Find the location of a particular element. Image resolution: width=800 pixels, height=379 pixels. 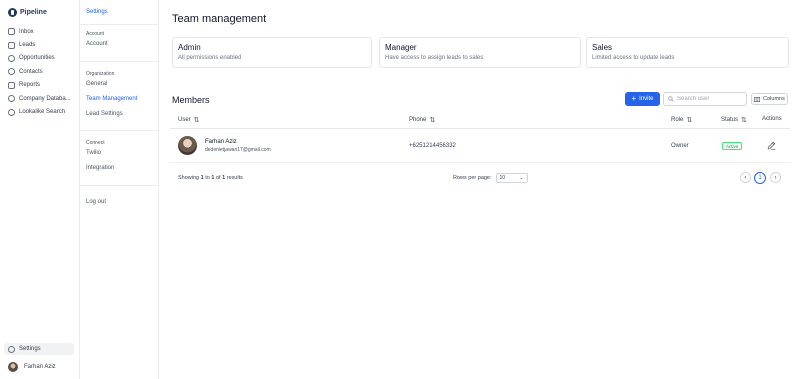

results-summary: Showing 1 to 1 of 1 results is located at coordinates (210, 178).